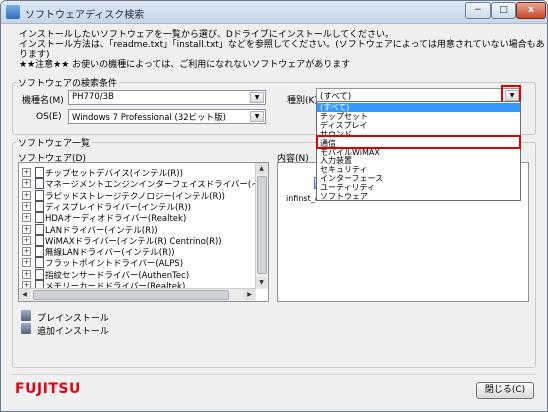 The image size is (548, 412). What do you see at coordinates (418, 95) in the screenshot?
I see `category-combo: (すべて) ▼` at bounding box center [418, 95].